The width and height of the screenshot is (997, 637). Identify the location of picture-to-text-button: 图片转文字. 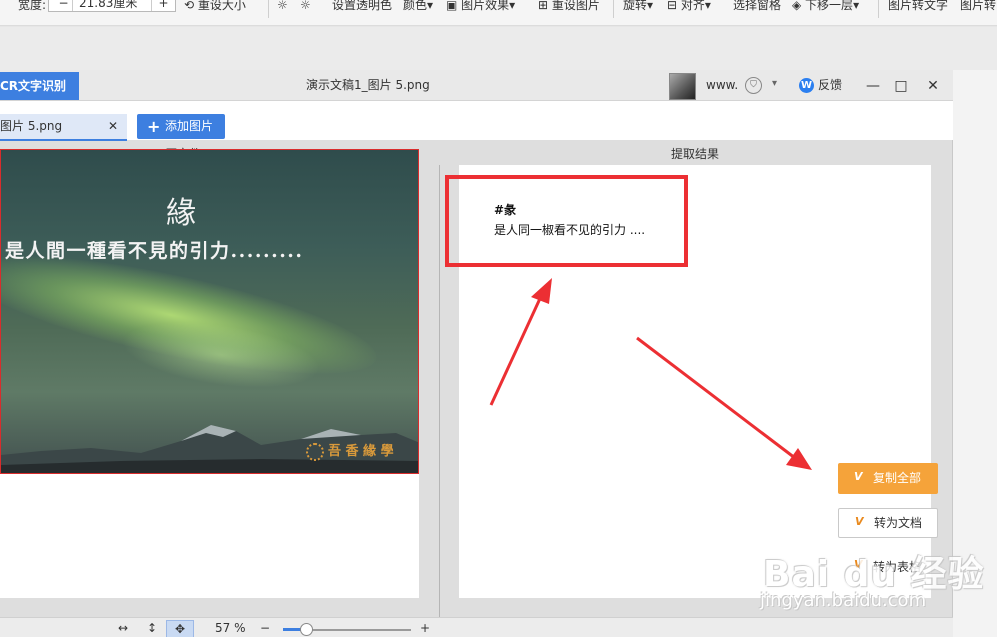
(918, 7).